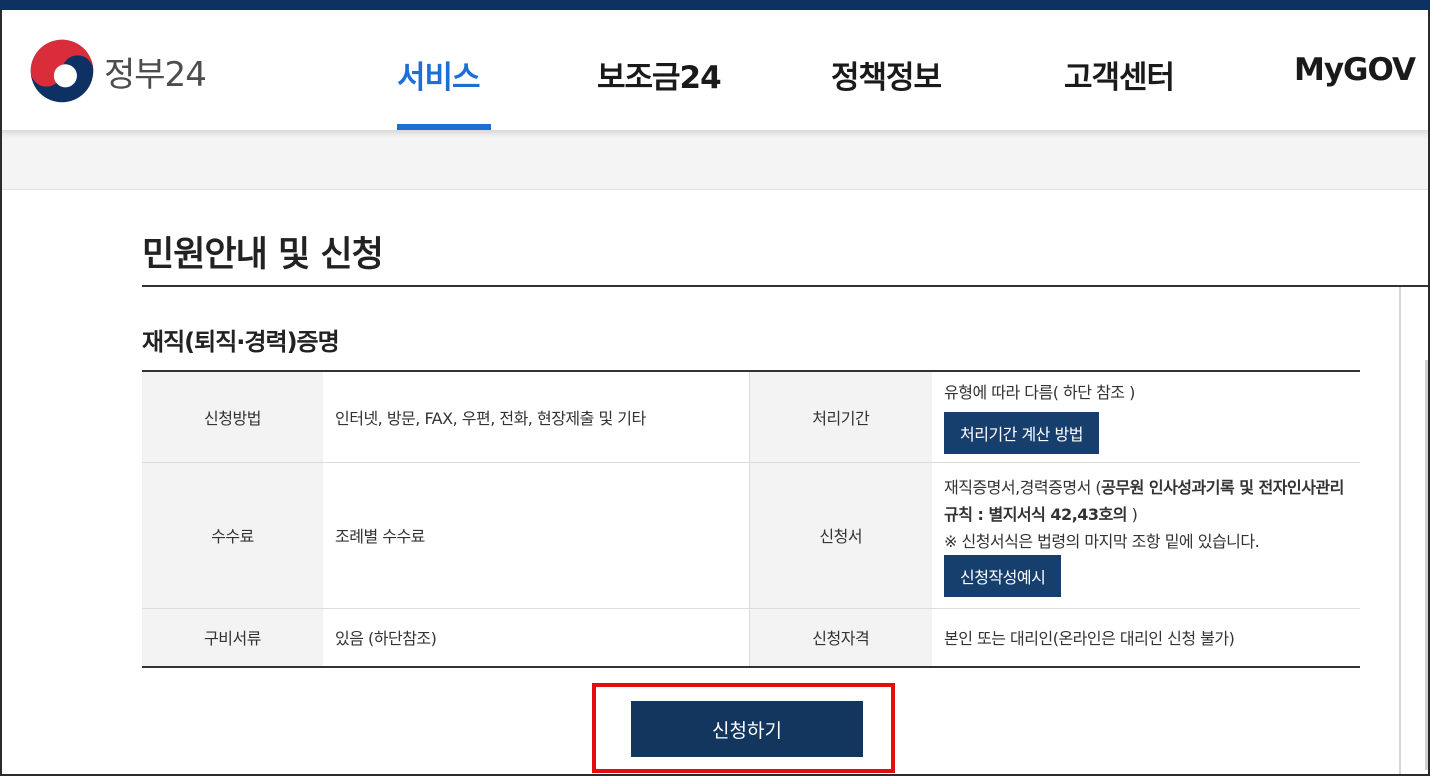  Describe the element at coordinates (1023, 487) in the screenshot. I see `form-text-prefix: 재직증명서,경력증명서 (` at that location.